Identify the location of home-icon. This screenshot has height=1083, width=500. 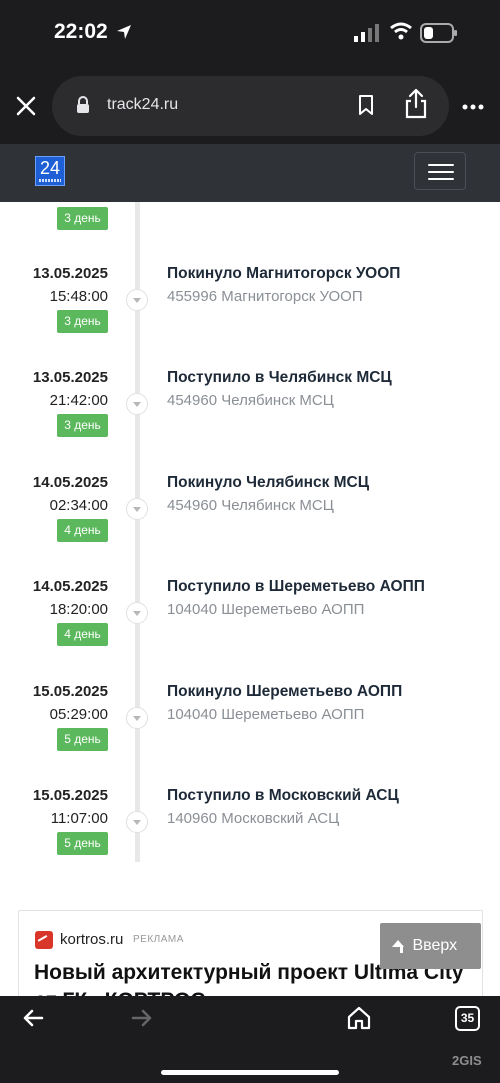
(359, 1018).